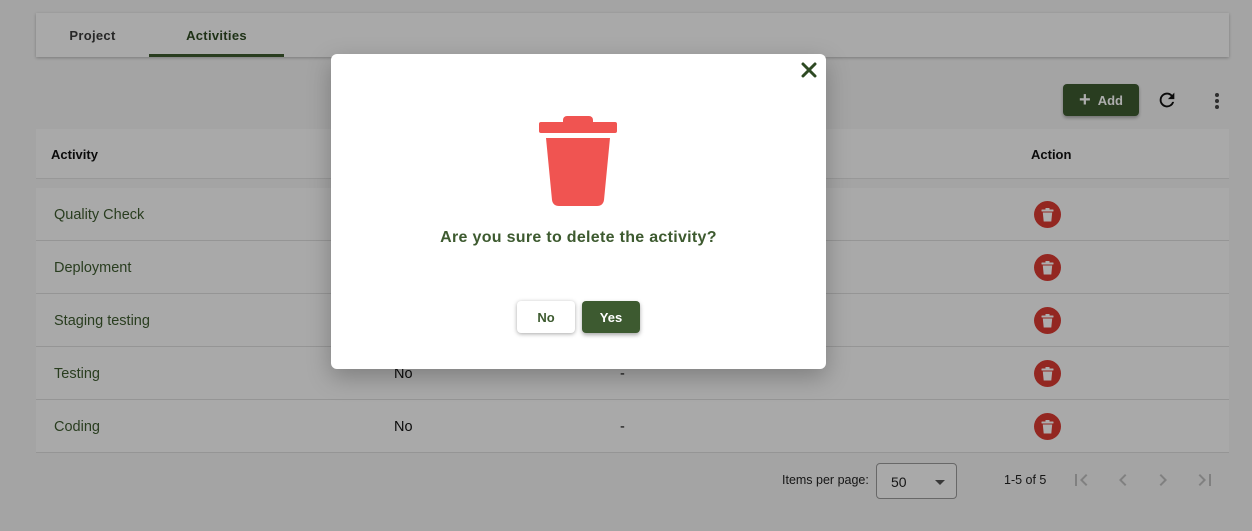 This screenshot has width=1252, height=531. Describe the element at coordinates (611, 317) in the screenshot. I see `yes-button: Yes` at that location.